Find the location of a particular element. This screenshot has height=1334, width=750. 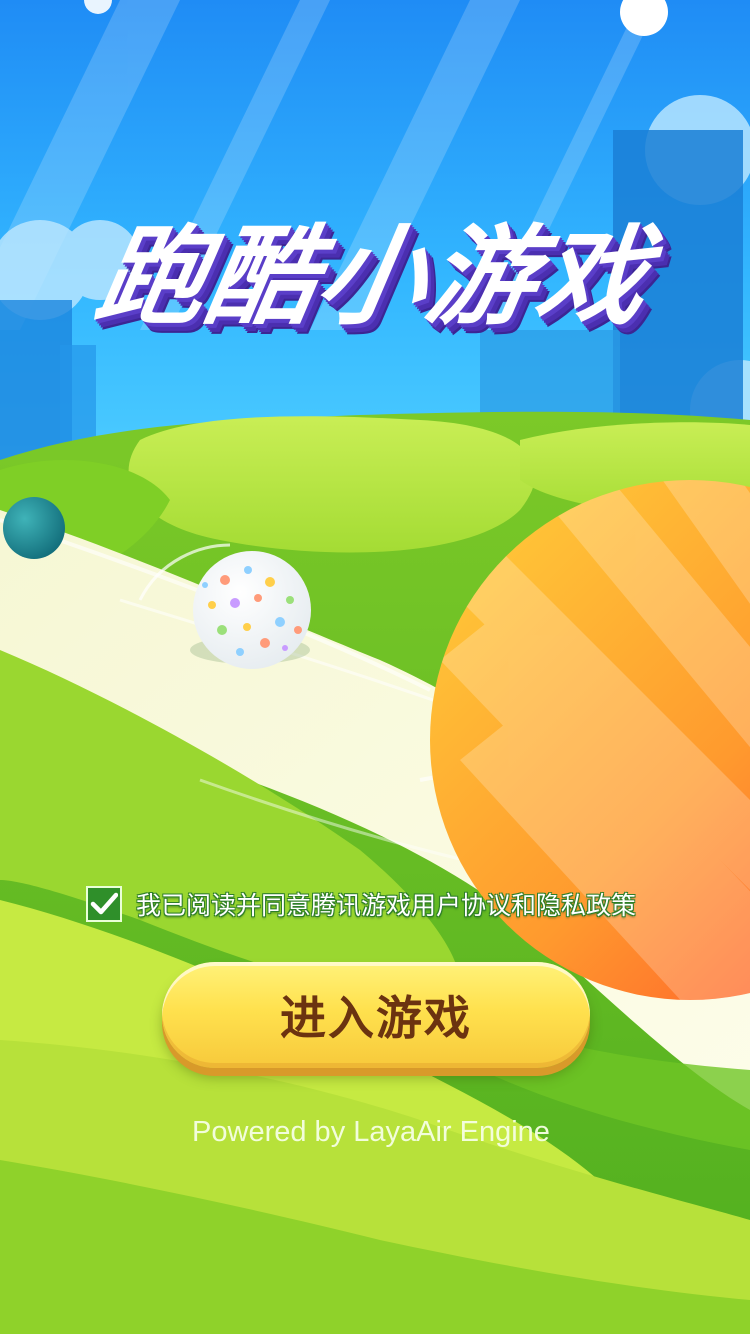

check-icon is located at coordinates (104, 903).